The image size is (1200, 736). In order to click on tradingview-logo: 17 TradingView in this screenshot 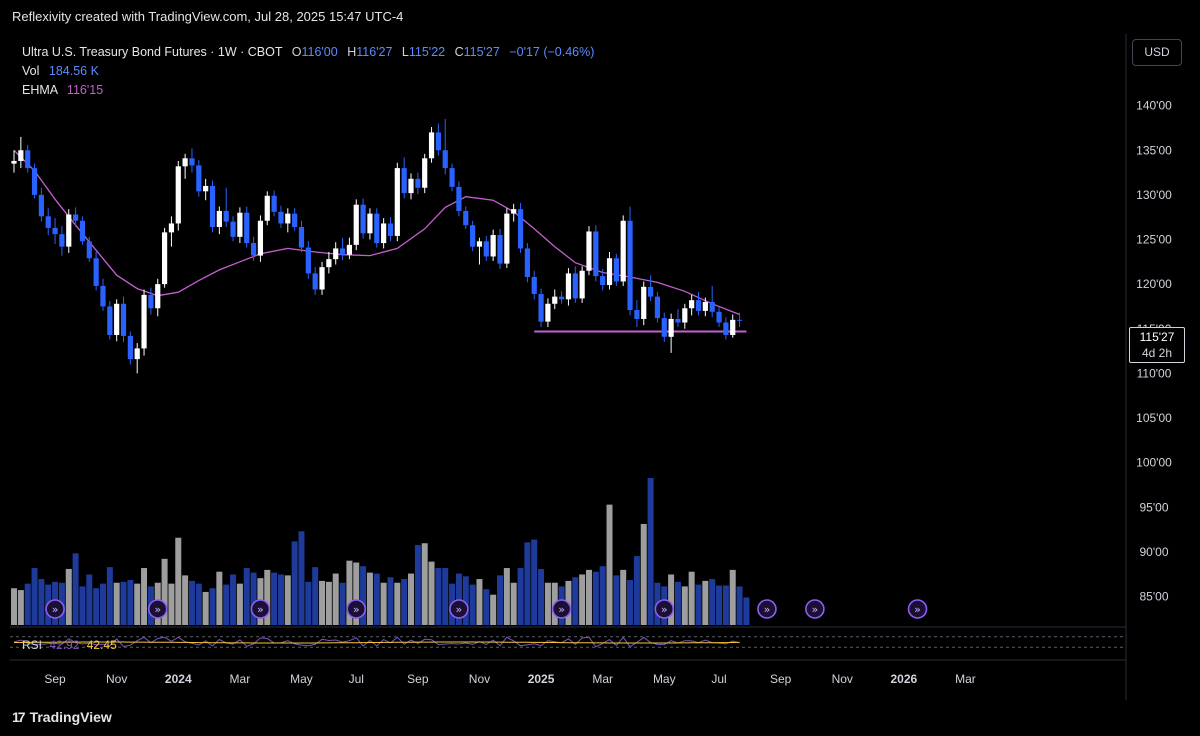, I will do `click(62, 717)`.